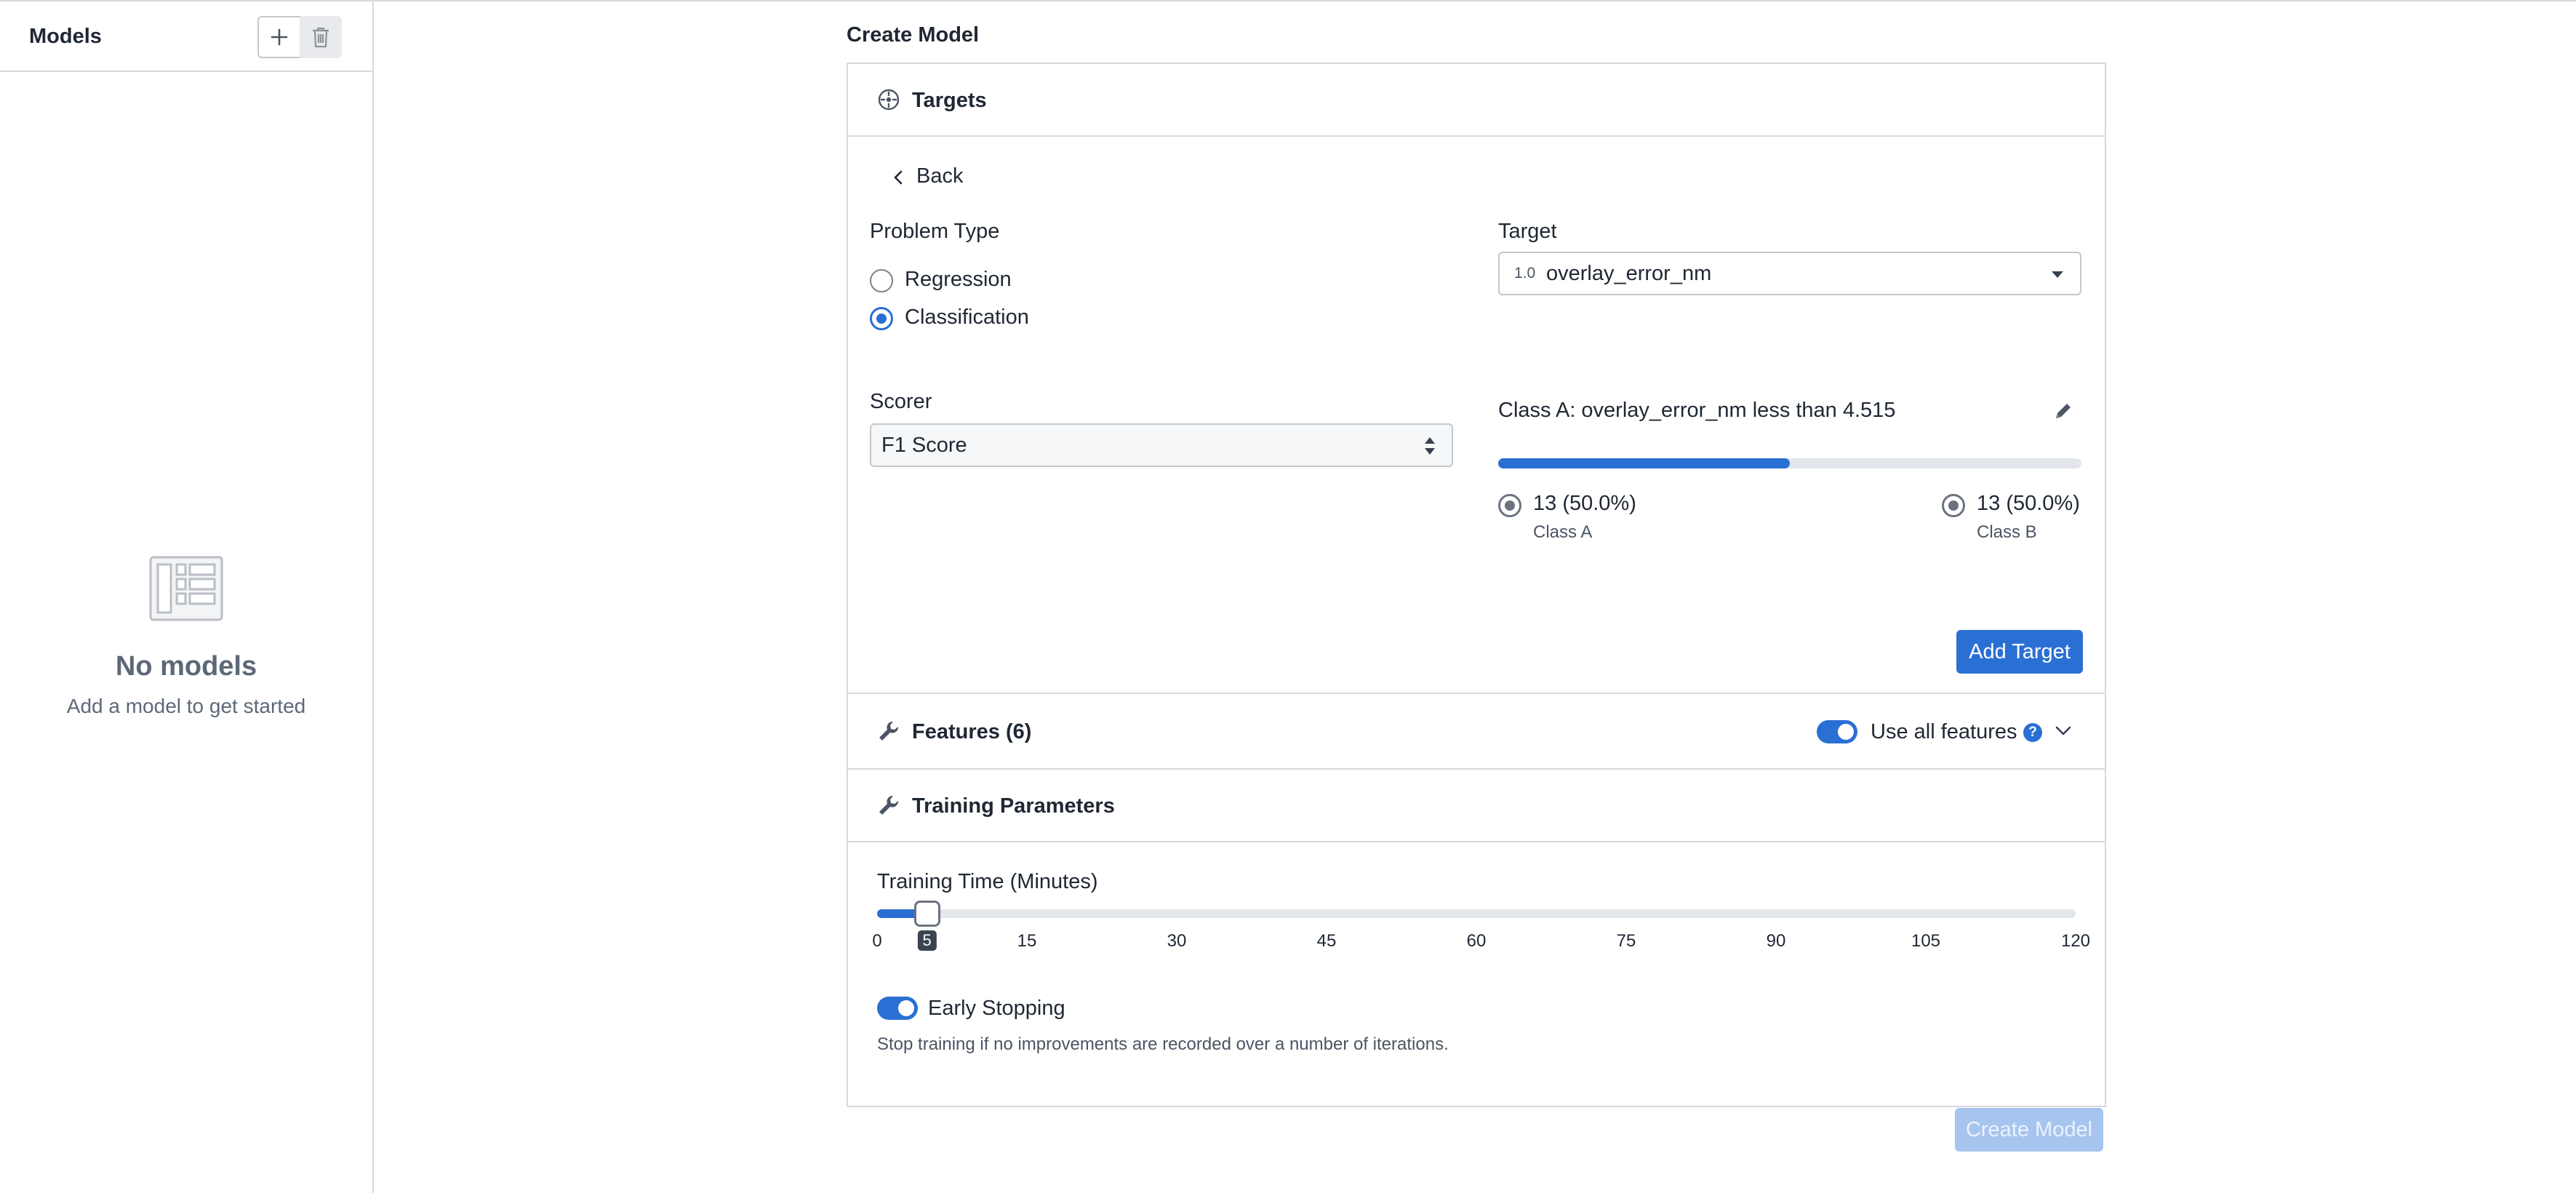 This screenshot has height=1193, width=2576. Describe the element at coordinates (186, 36) in the screenshot. I see `sidebar-header: Models` at that location.